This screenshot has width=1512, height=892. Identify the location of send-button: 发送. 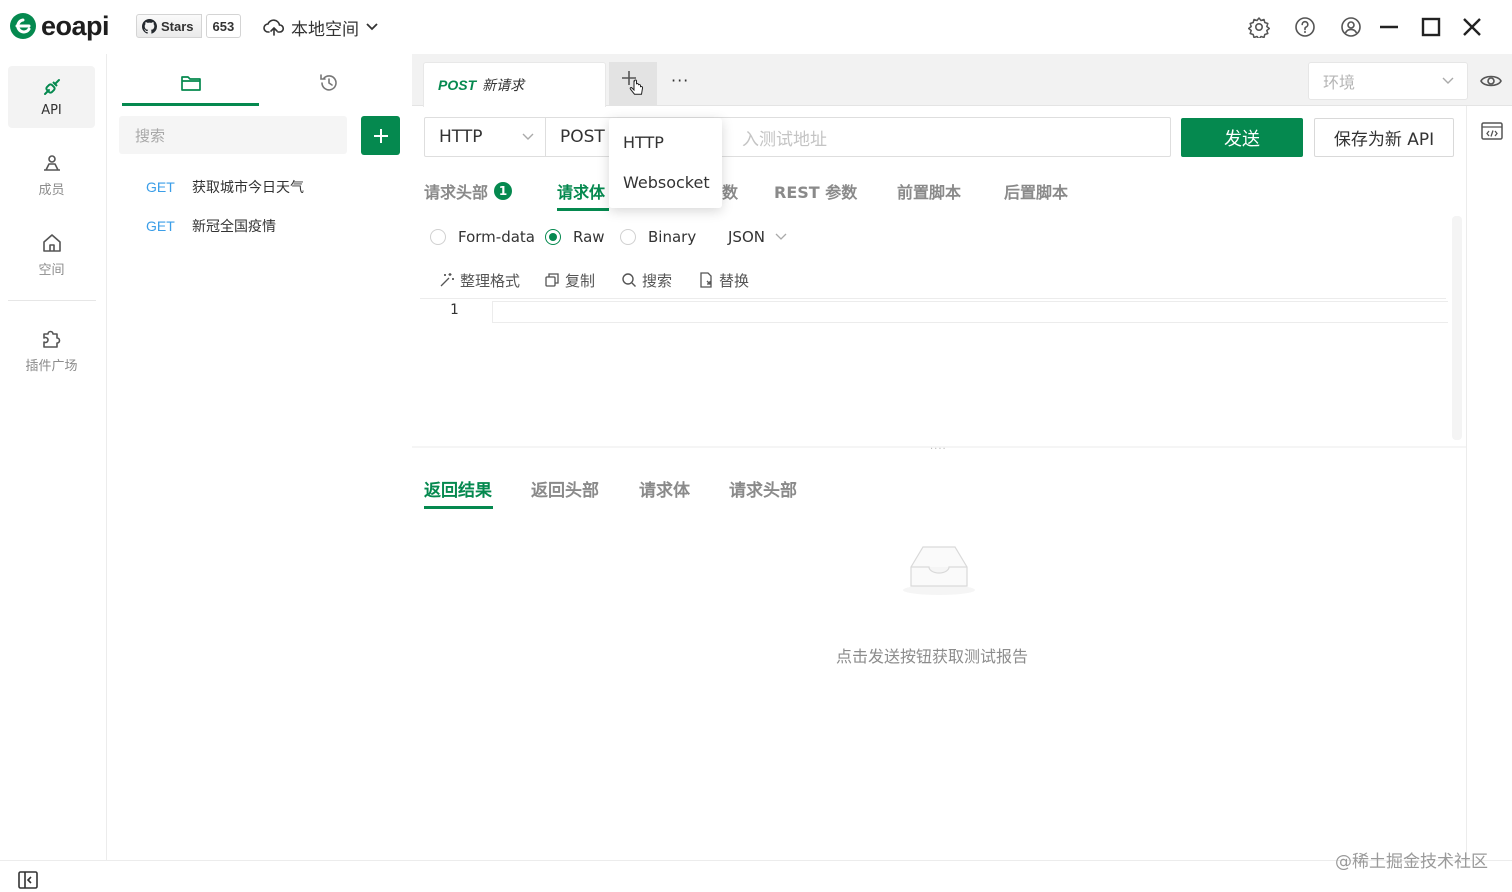
(1242, 137).